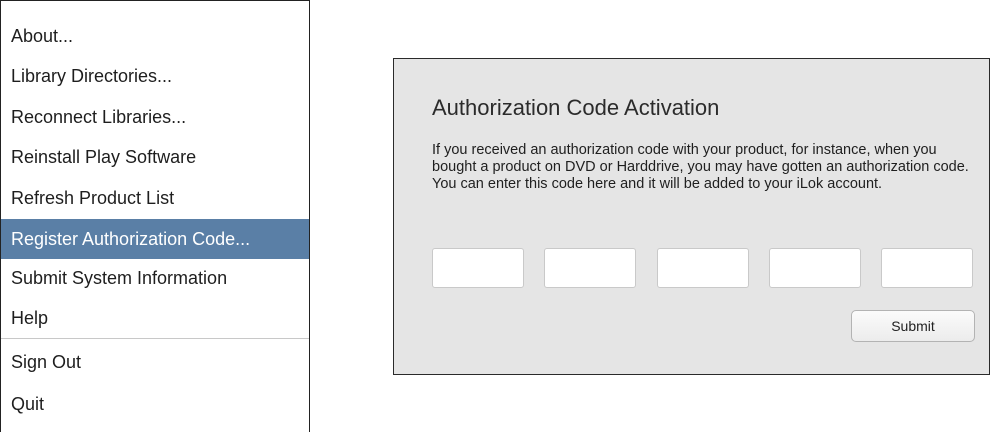  Describe the element at coordinates (155, 198) in the screenshot. I see `menu-item-refresh-product-list: Refresh Product List` at that location.